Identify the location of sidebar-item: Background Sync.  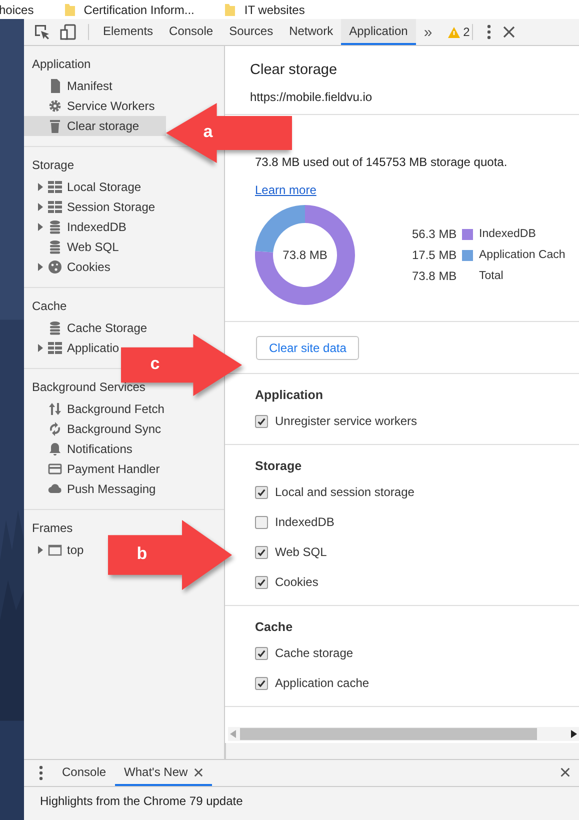
(94, 429).